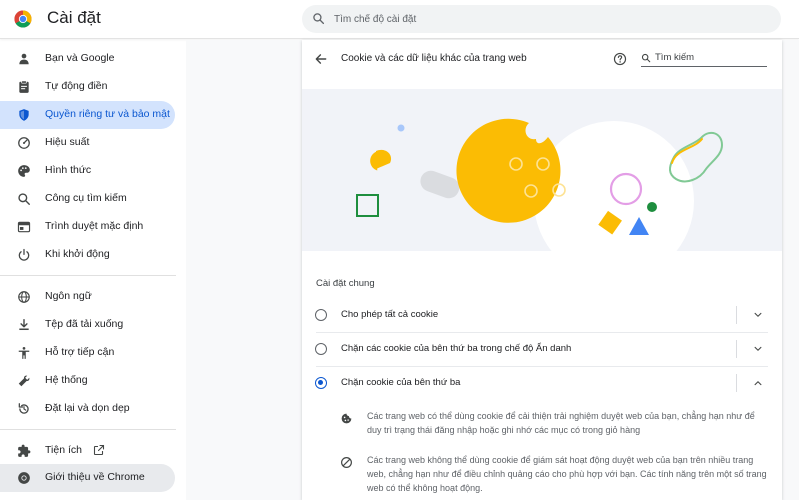 The height and width of the screenshot is (500, 799). Describe the element at coordinates (401, 382) in the screenshot. I see `option-label: Chặn cookie của bên thứ ba` at that location.